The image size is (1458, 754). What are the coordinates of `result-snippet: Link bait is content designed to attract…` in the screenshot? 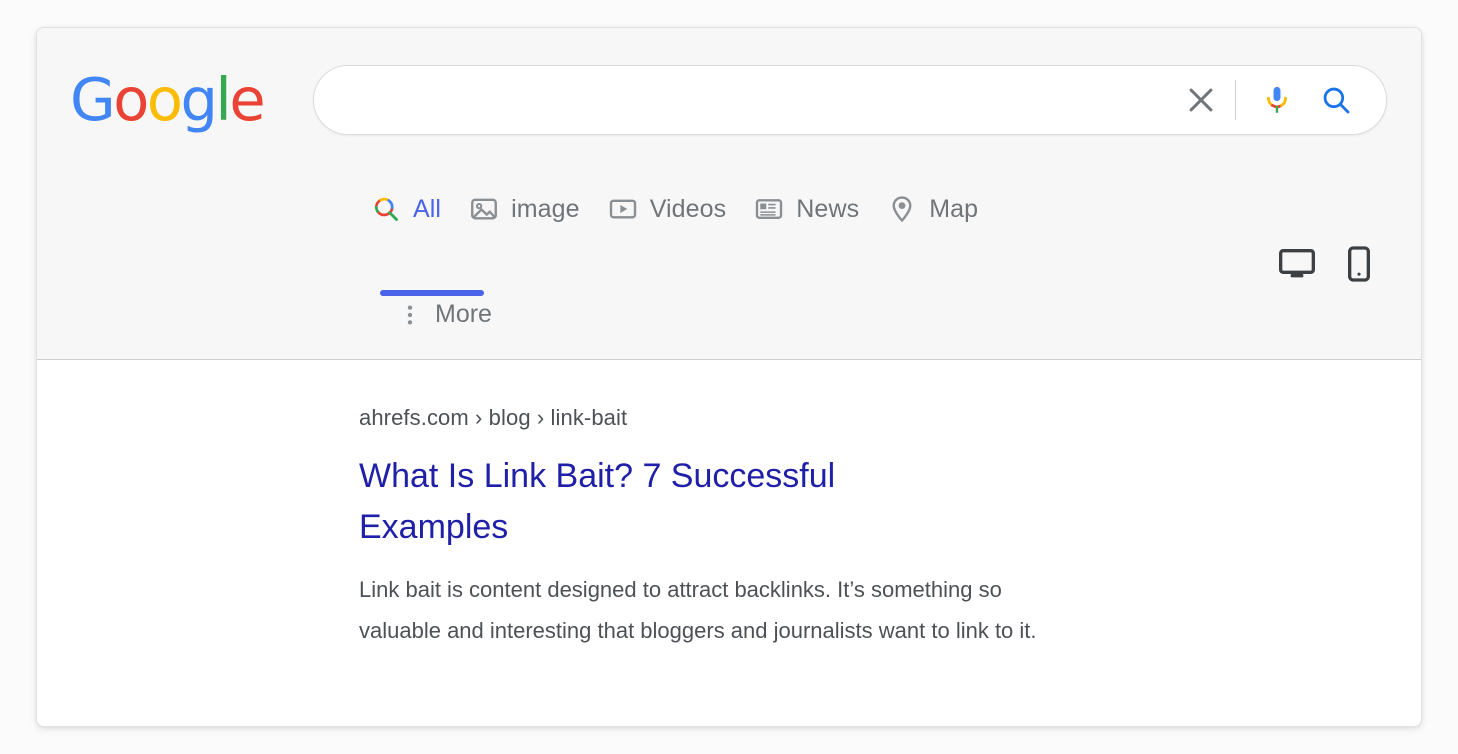 It's located at (698, 610).